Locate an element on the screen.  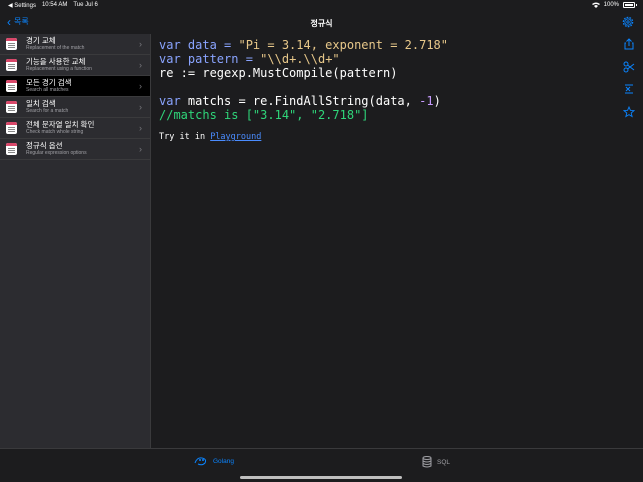
tab-label: Golang is located at coordinates (223, 461).